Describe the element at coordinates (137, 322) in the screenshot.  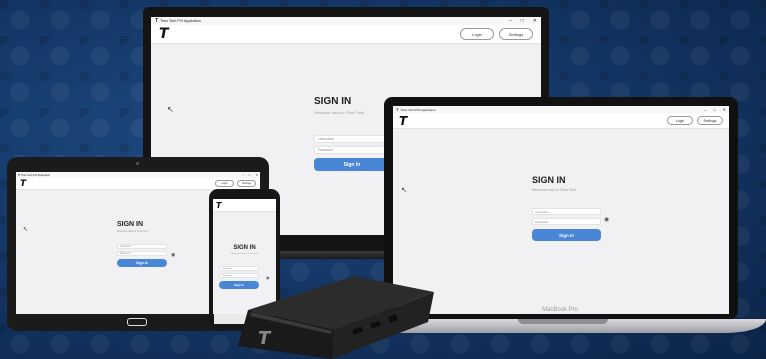
I see `tablet-home-button` at that location.